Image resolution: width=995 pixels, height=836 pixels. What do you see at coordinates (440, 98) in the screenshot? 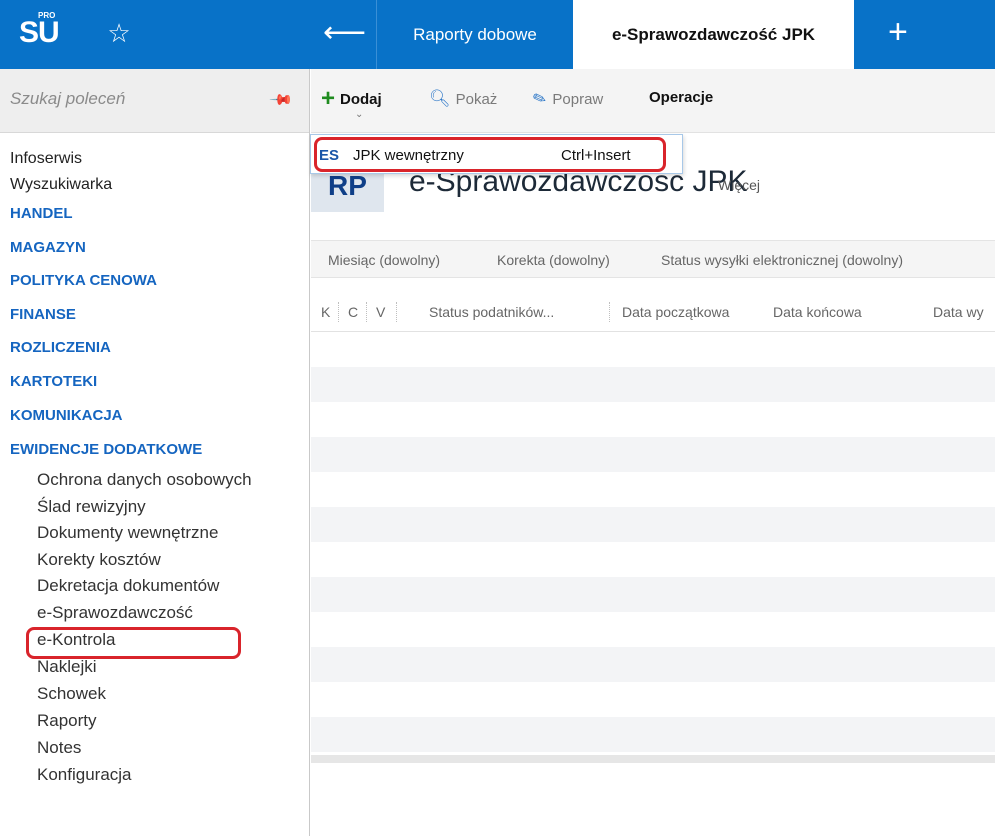
I see `magnifier-icon: 🔍︎` at bounding box center [440, 98].